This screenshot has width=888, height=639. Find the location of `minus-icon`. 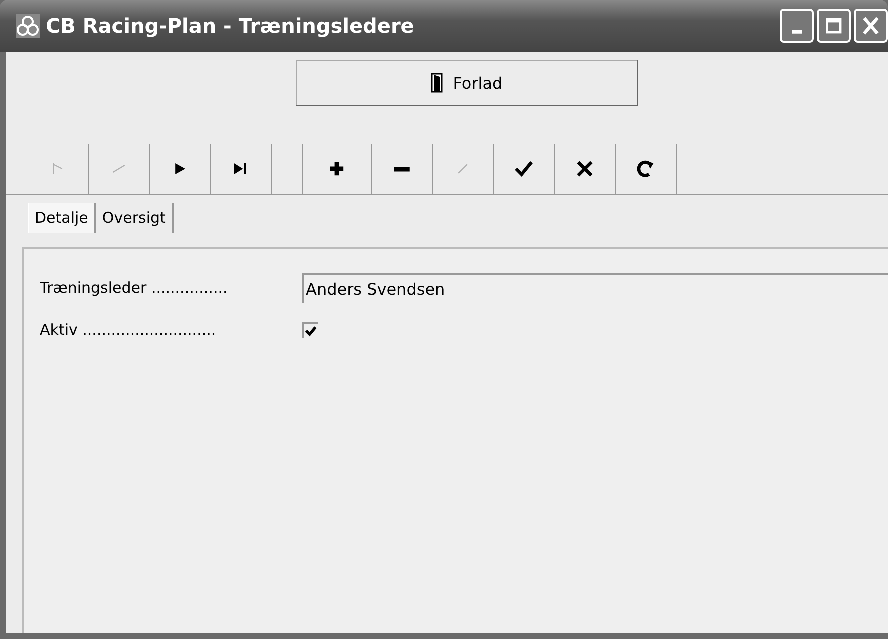

minus-icon is located at coordinates (402, 169).